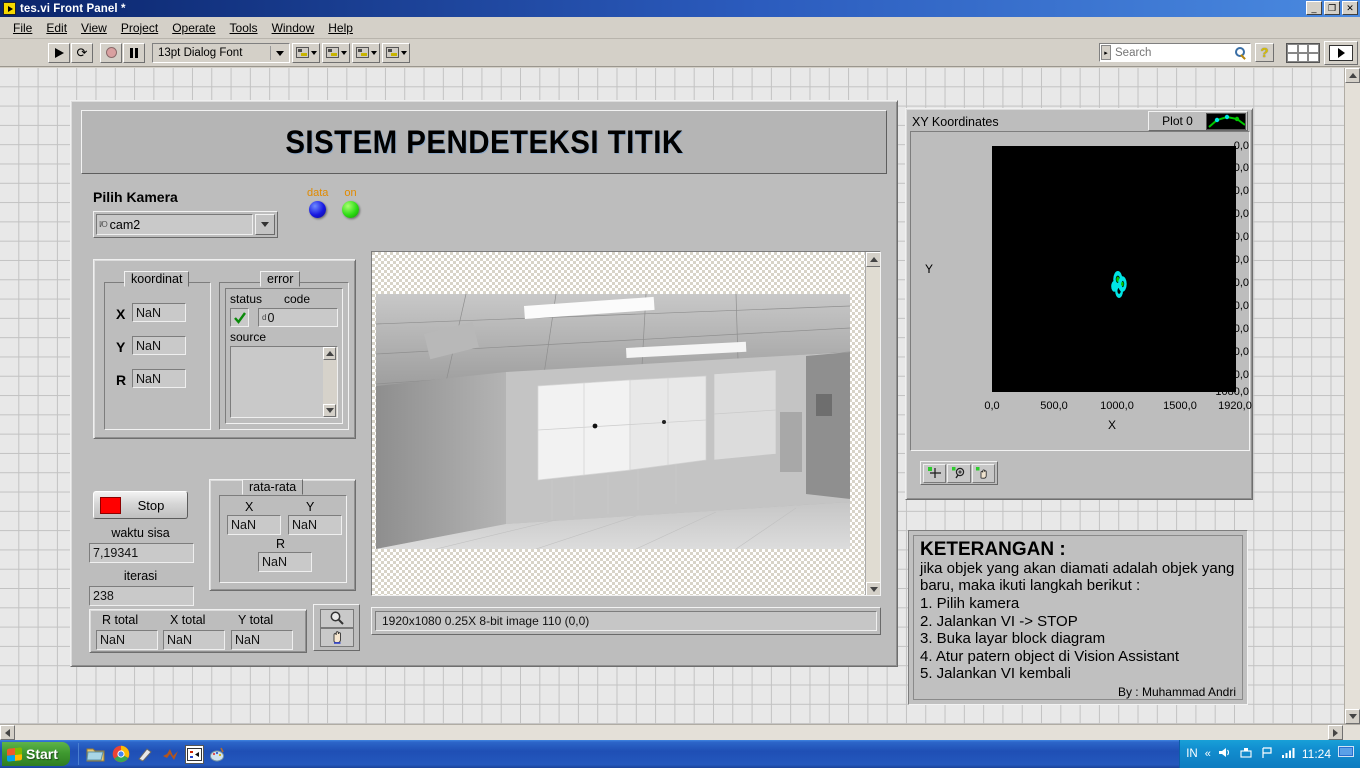 This screenshot has height=768, width=1360. Describe the element at coordinates (121, 314) in the screenshot. I see `koordinat-x-label: X` at that location.